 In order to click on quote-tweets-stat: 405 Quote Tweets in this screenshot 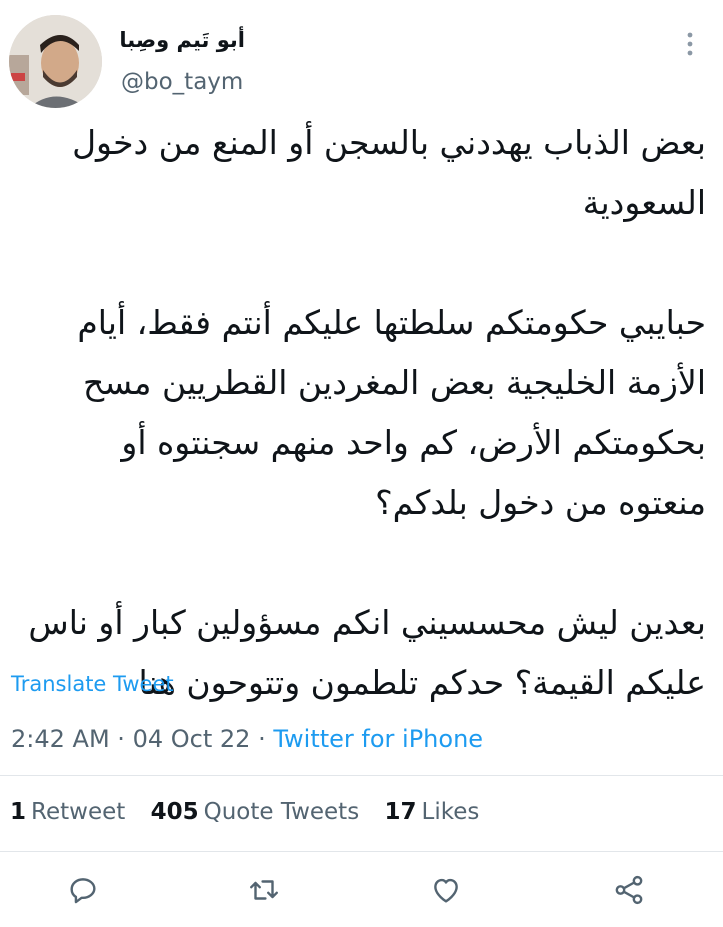, I will do `click(255, 812)`.